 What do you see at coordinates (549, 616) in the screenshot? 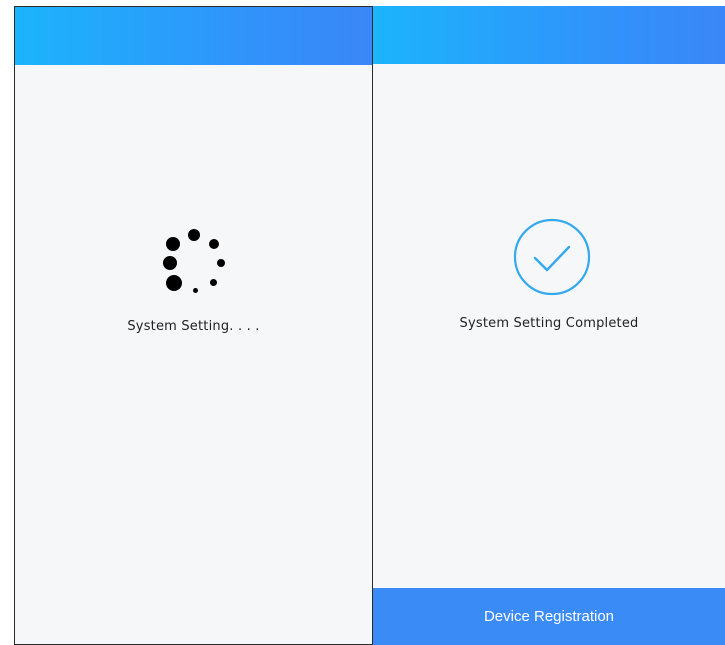
I see `device-registration-button: Device Registration` at bounding box center [549, 616].